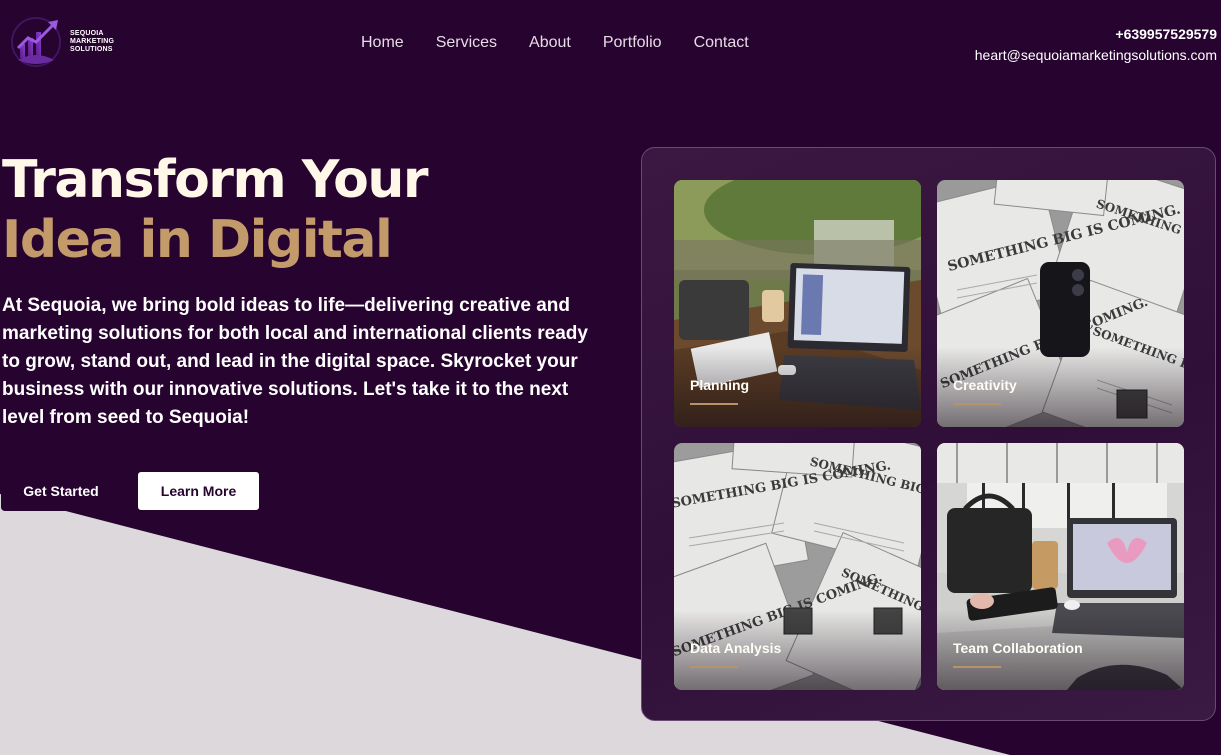 This screenshot has width=1221, height=755. What do you see at coordinates (985, 385) in the screenshot?
I see `card-label-creativity: Creativity` at bounding box center [985, 385].